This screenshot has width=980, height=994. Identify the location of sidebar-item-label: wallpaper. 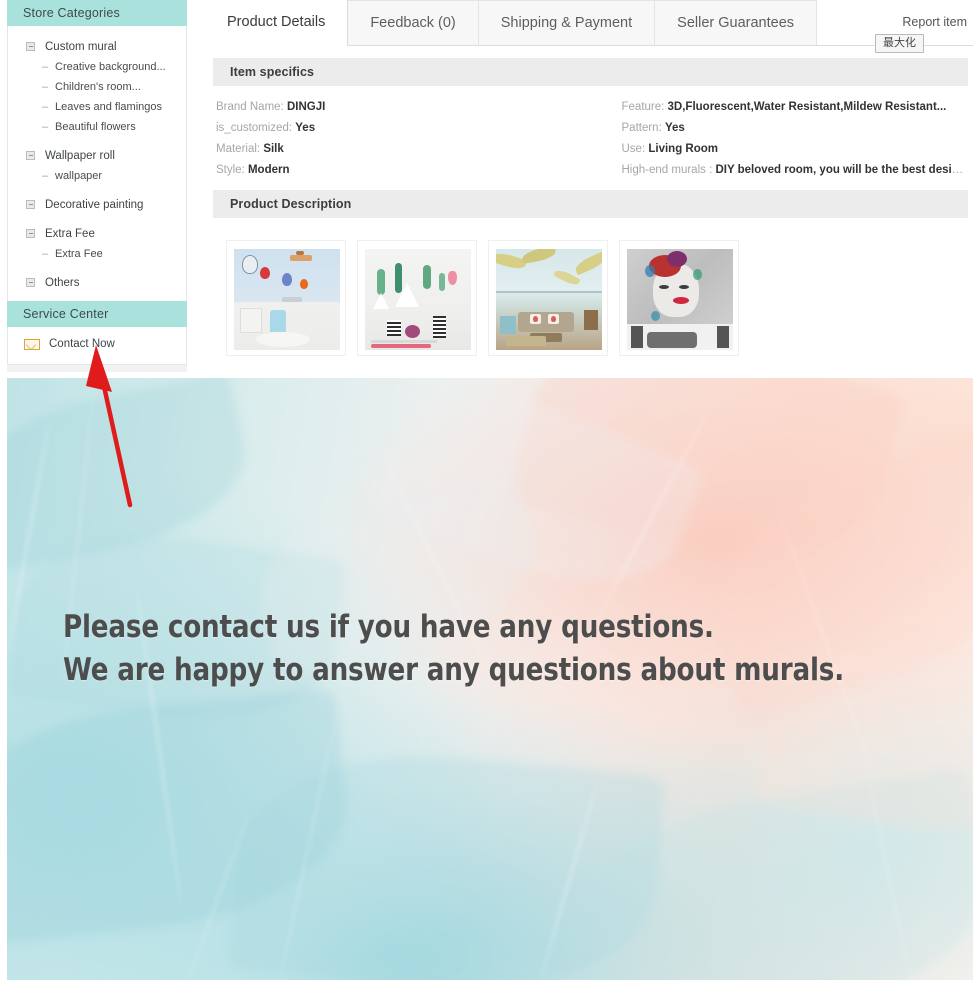
(79, 176).